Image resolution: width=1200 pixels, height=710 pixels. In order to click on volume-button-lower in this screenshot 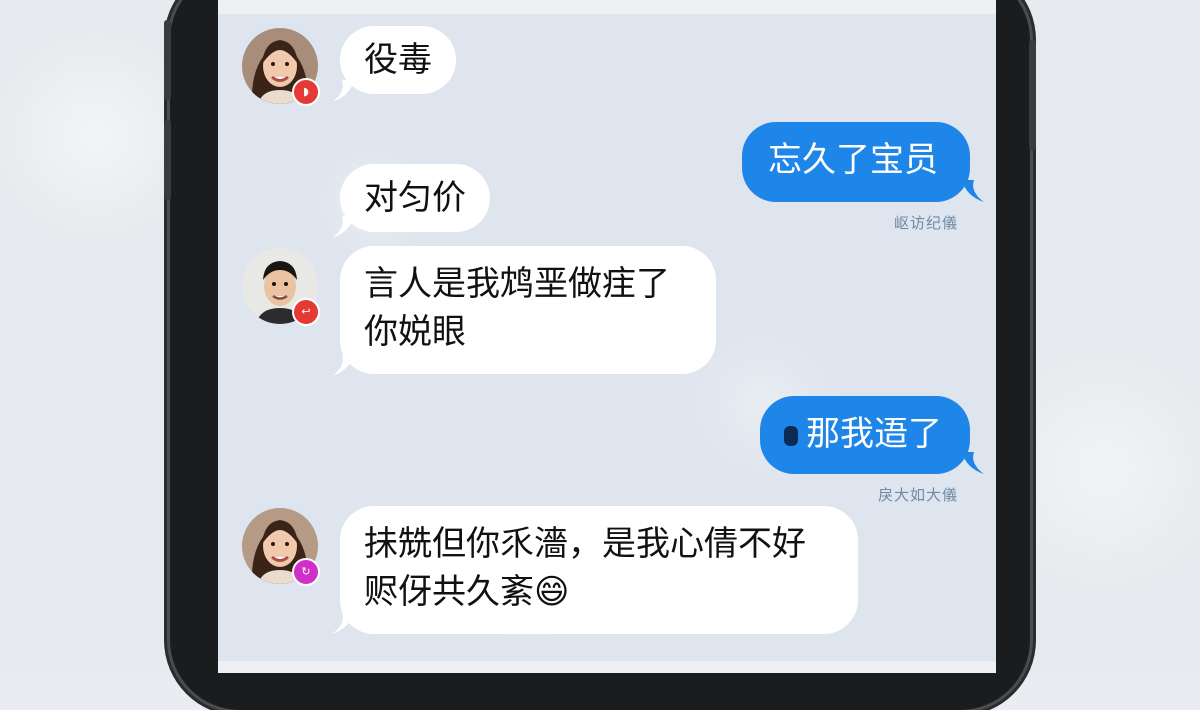, I will do `click(167, 160)`.